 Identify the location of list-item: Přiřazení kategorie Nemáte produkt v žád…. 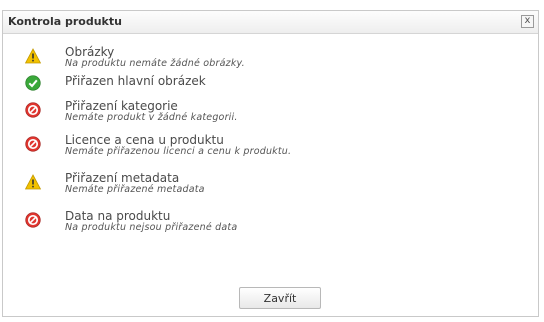
(265, 114).